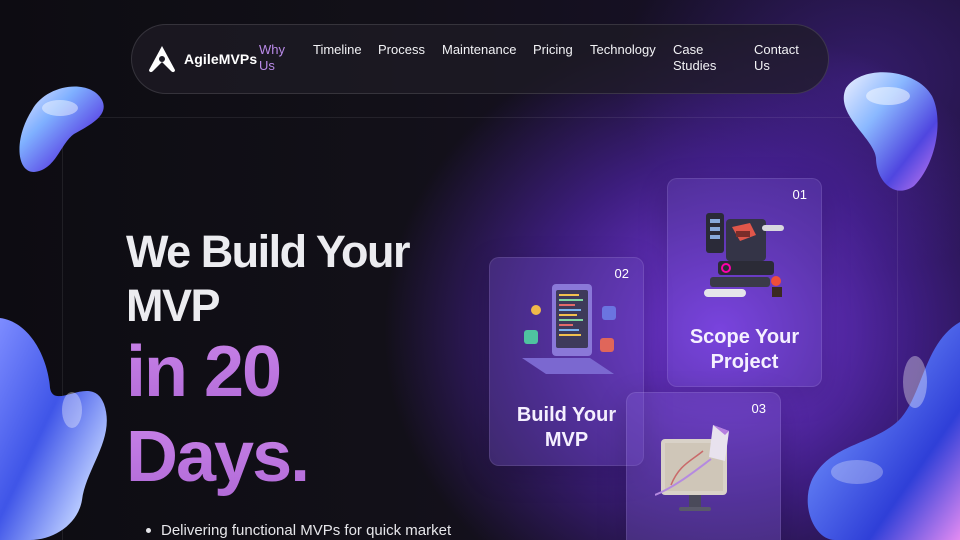 The width and height of the screenshot is (960, 540). What do you see at coordinates (569, 329) in the screenshot?
I see `laptop-code-illustration-icon` at bounding box center [569, 329].